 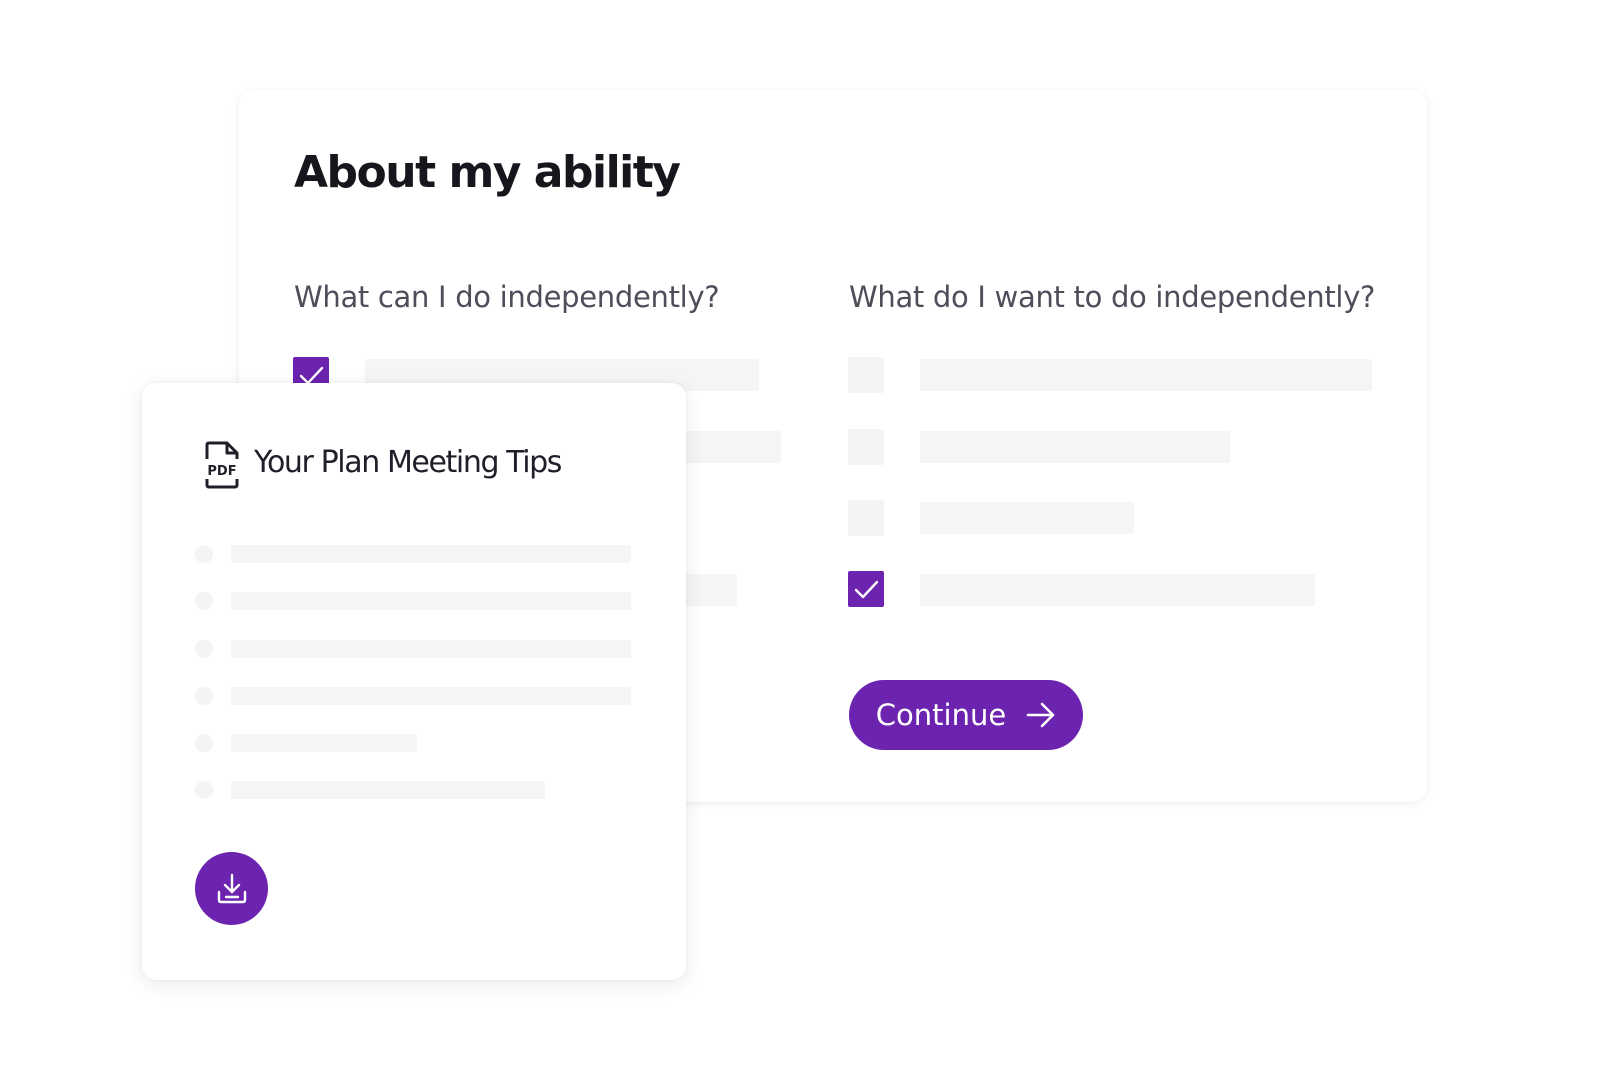 What do you see at coordinates (507, 297) in the screenshot?
I see `question-can-do: What can I do independently?` at bounding box center [507, 297].